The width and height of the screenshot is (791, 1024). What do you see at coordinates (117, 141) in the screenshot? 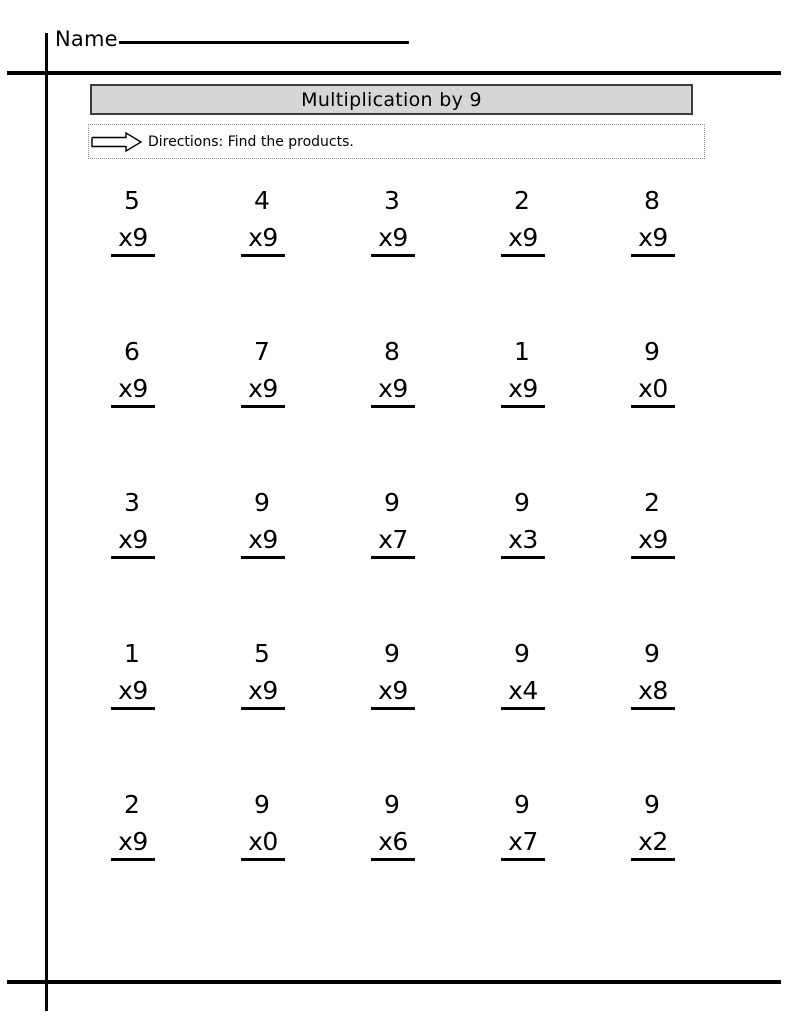
I see `right-arrow-icon` at bounding box center [117, 141].